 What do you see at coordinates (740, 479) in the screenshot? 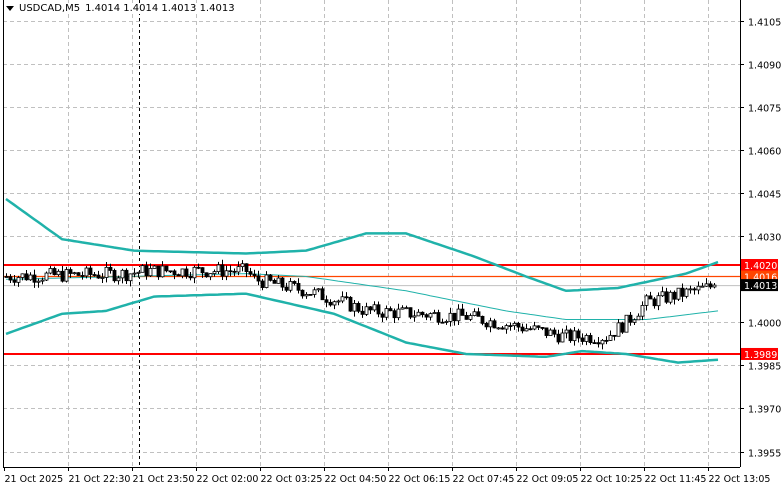
I see `x-tick-label: 22 Oct 13:05` at bounding box center [740, 479].